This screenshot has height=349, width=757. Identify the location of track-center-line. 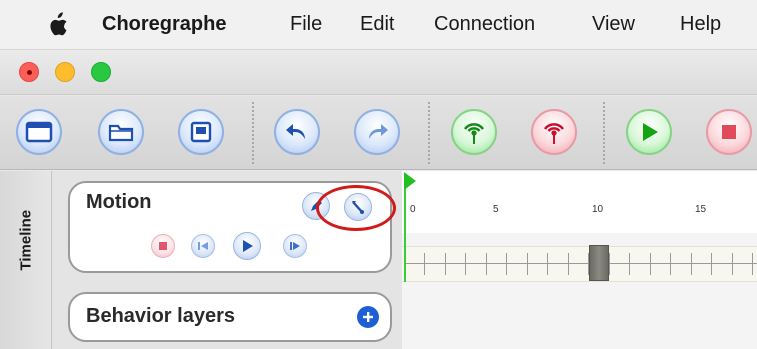
(580, 263).